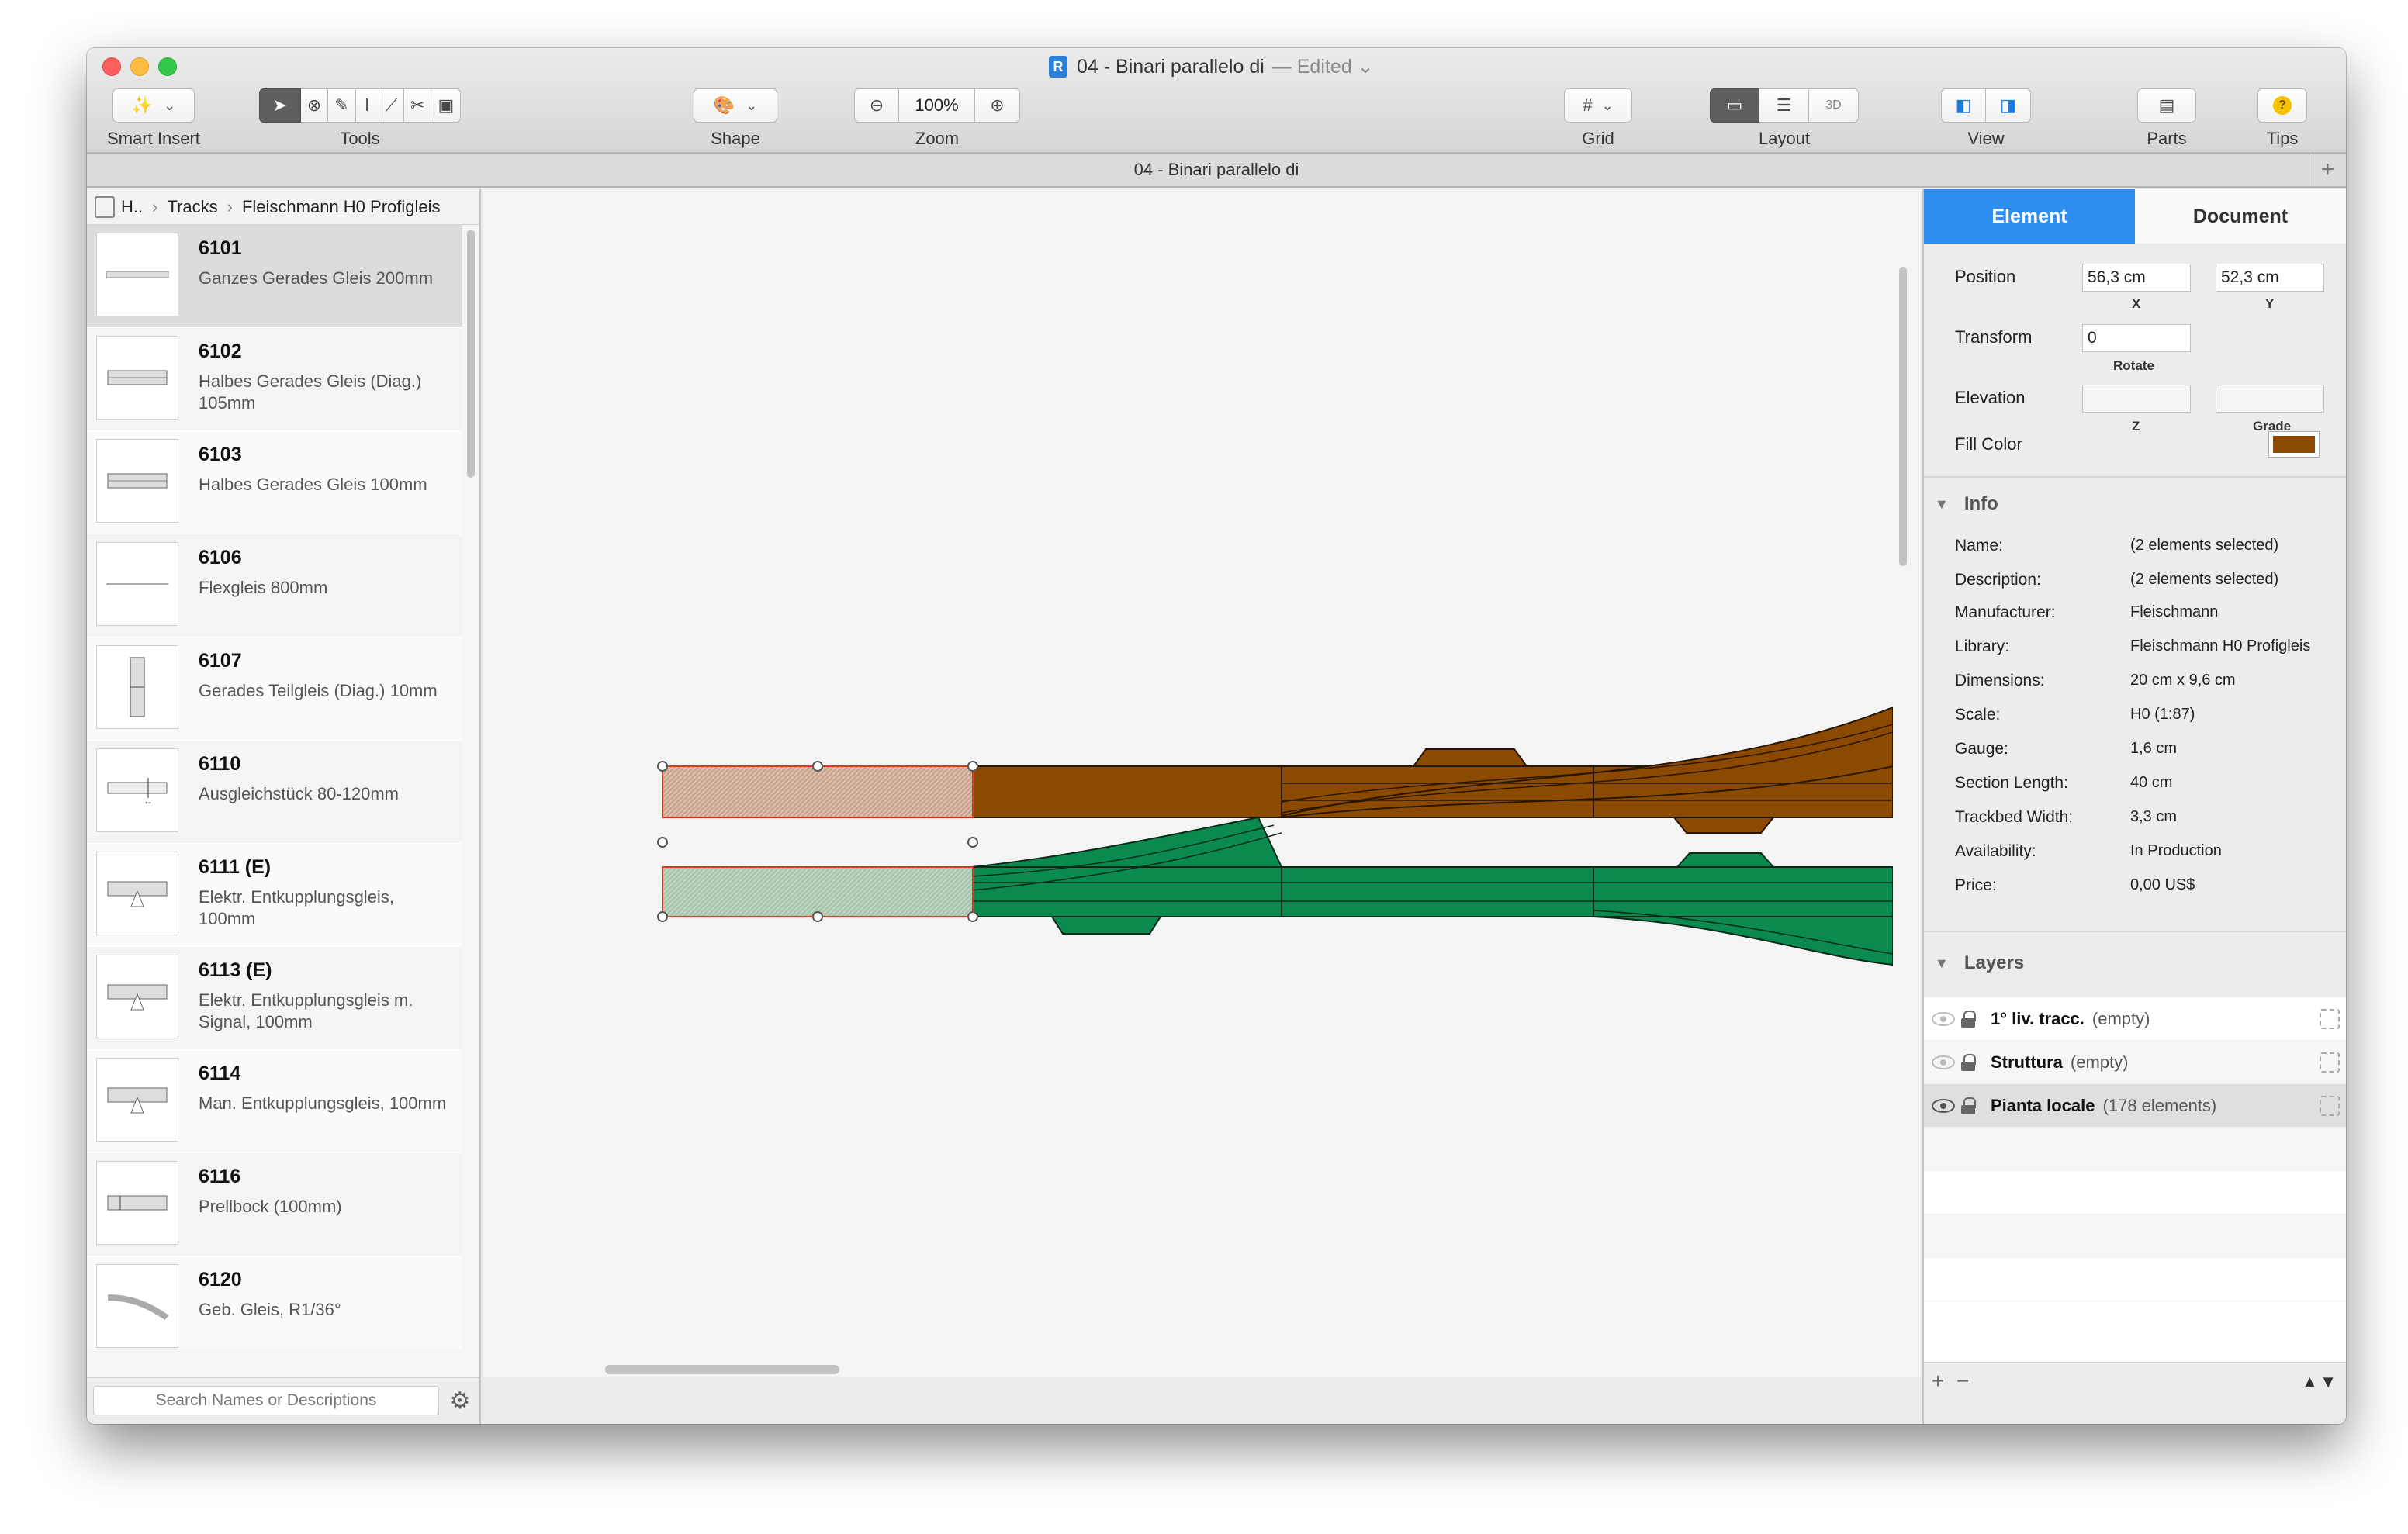 The height and width of the screenshot is (1534, 2408). I want to click on close-window-button, so click(111, 66).